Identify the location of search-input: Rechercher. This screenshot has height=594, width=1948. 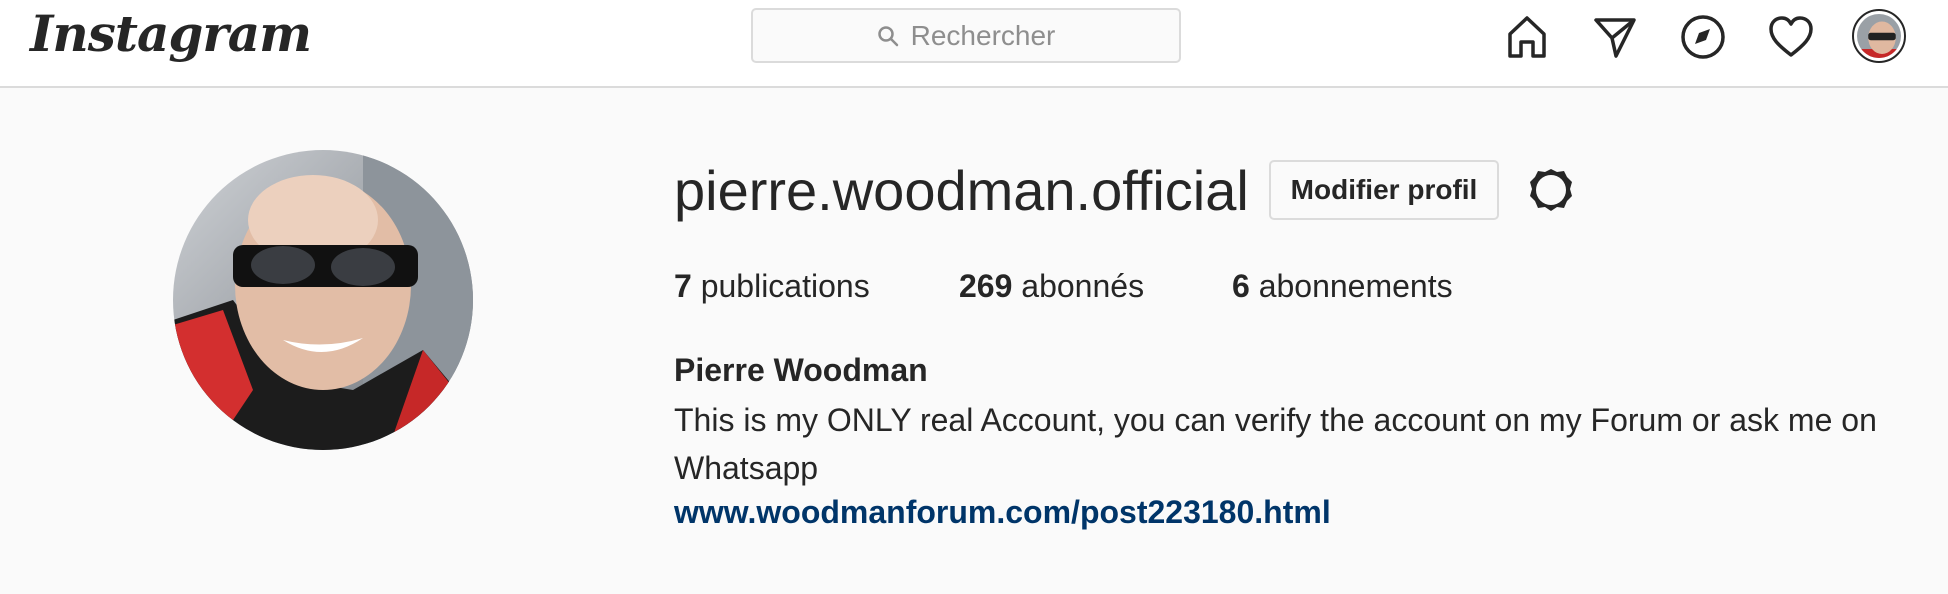
(966, 35).